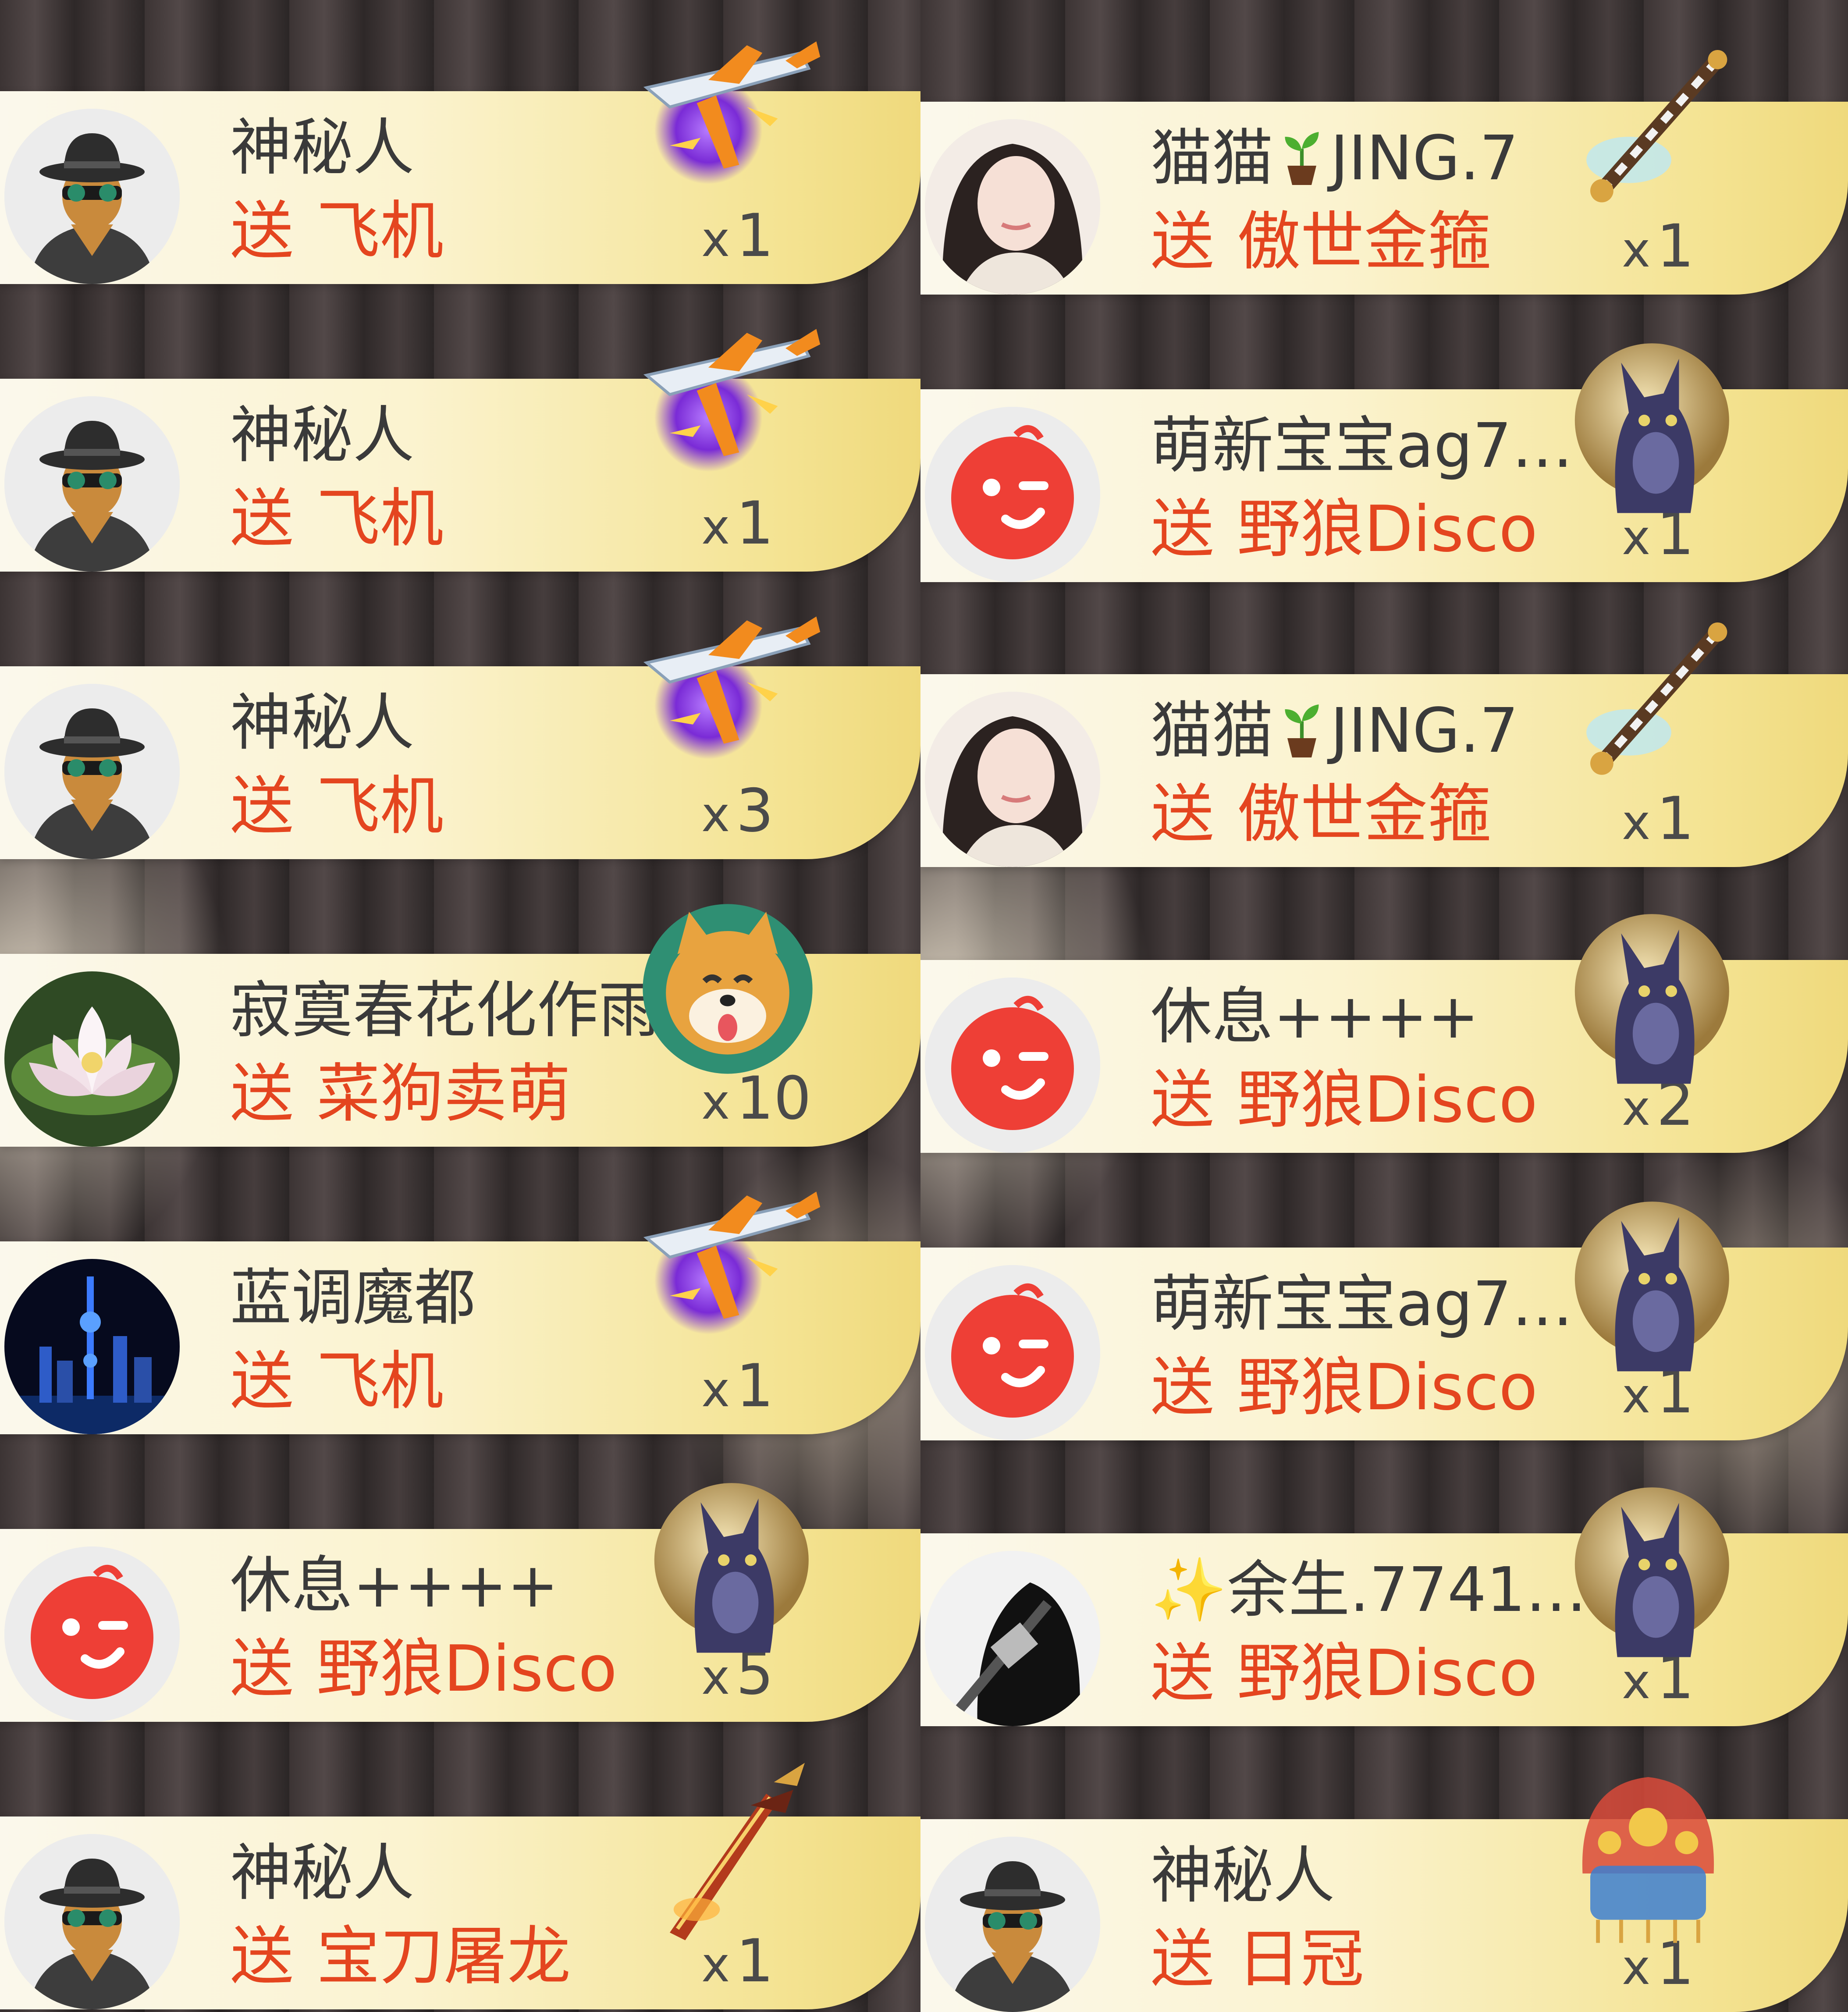 The image size is (1848, 2012). What do you see at coordinates (1189, 1590) in the screenshot?
I see `sparkle-icon: ✨` at bounding box center [1189, 1590].